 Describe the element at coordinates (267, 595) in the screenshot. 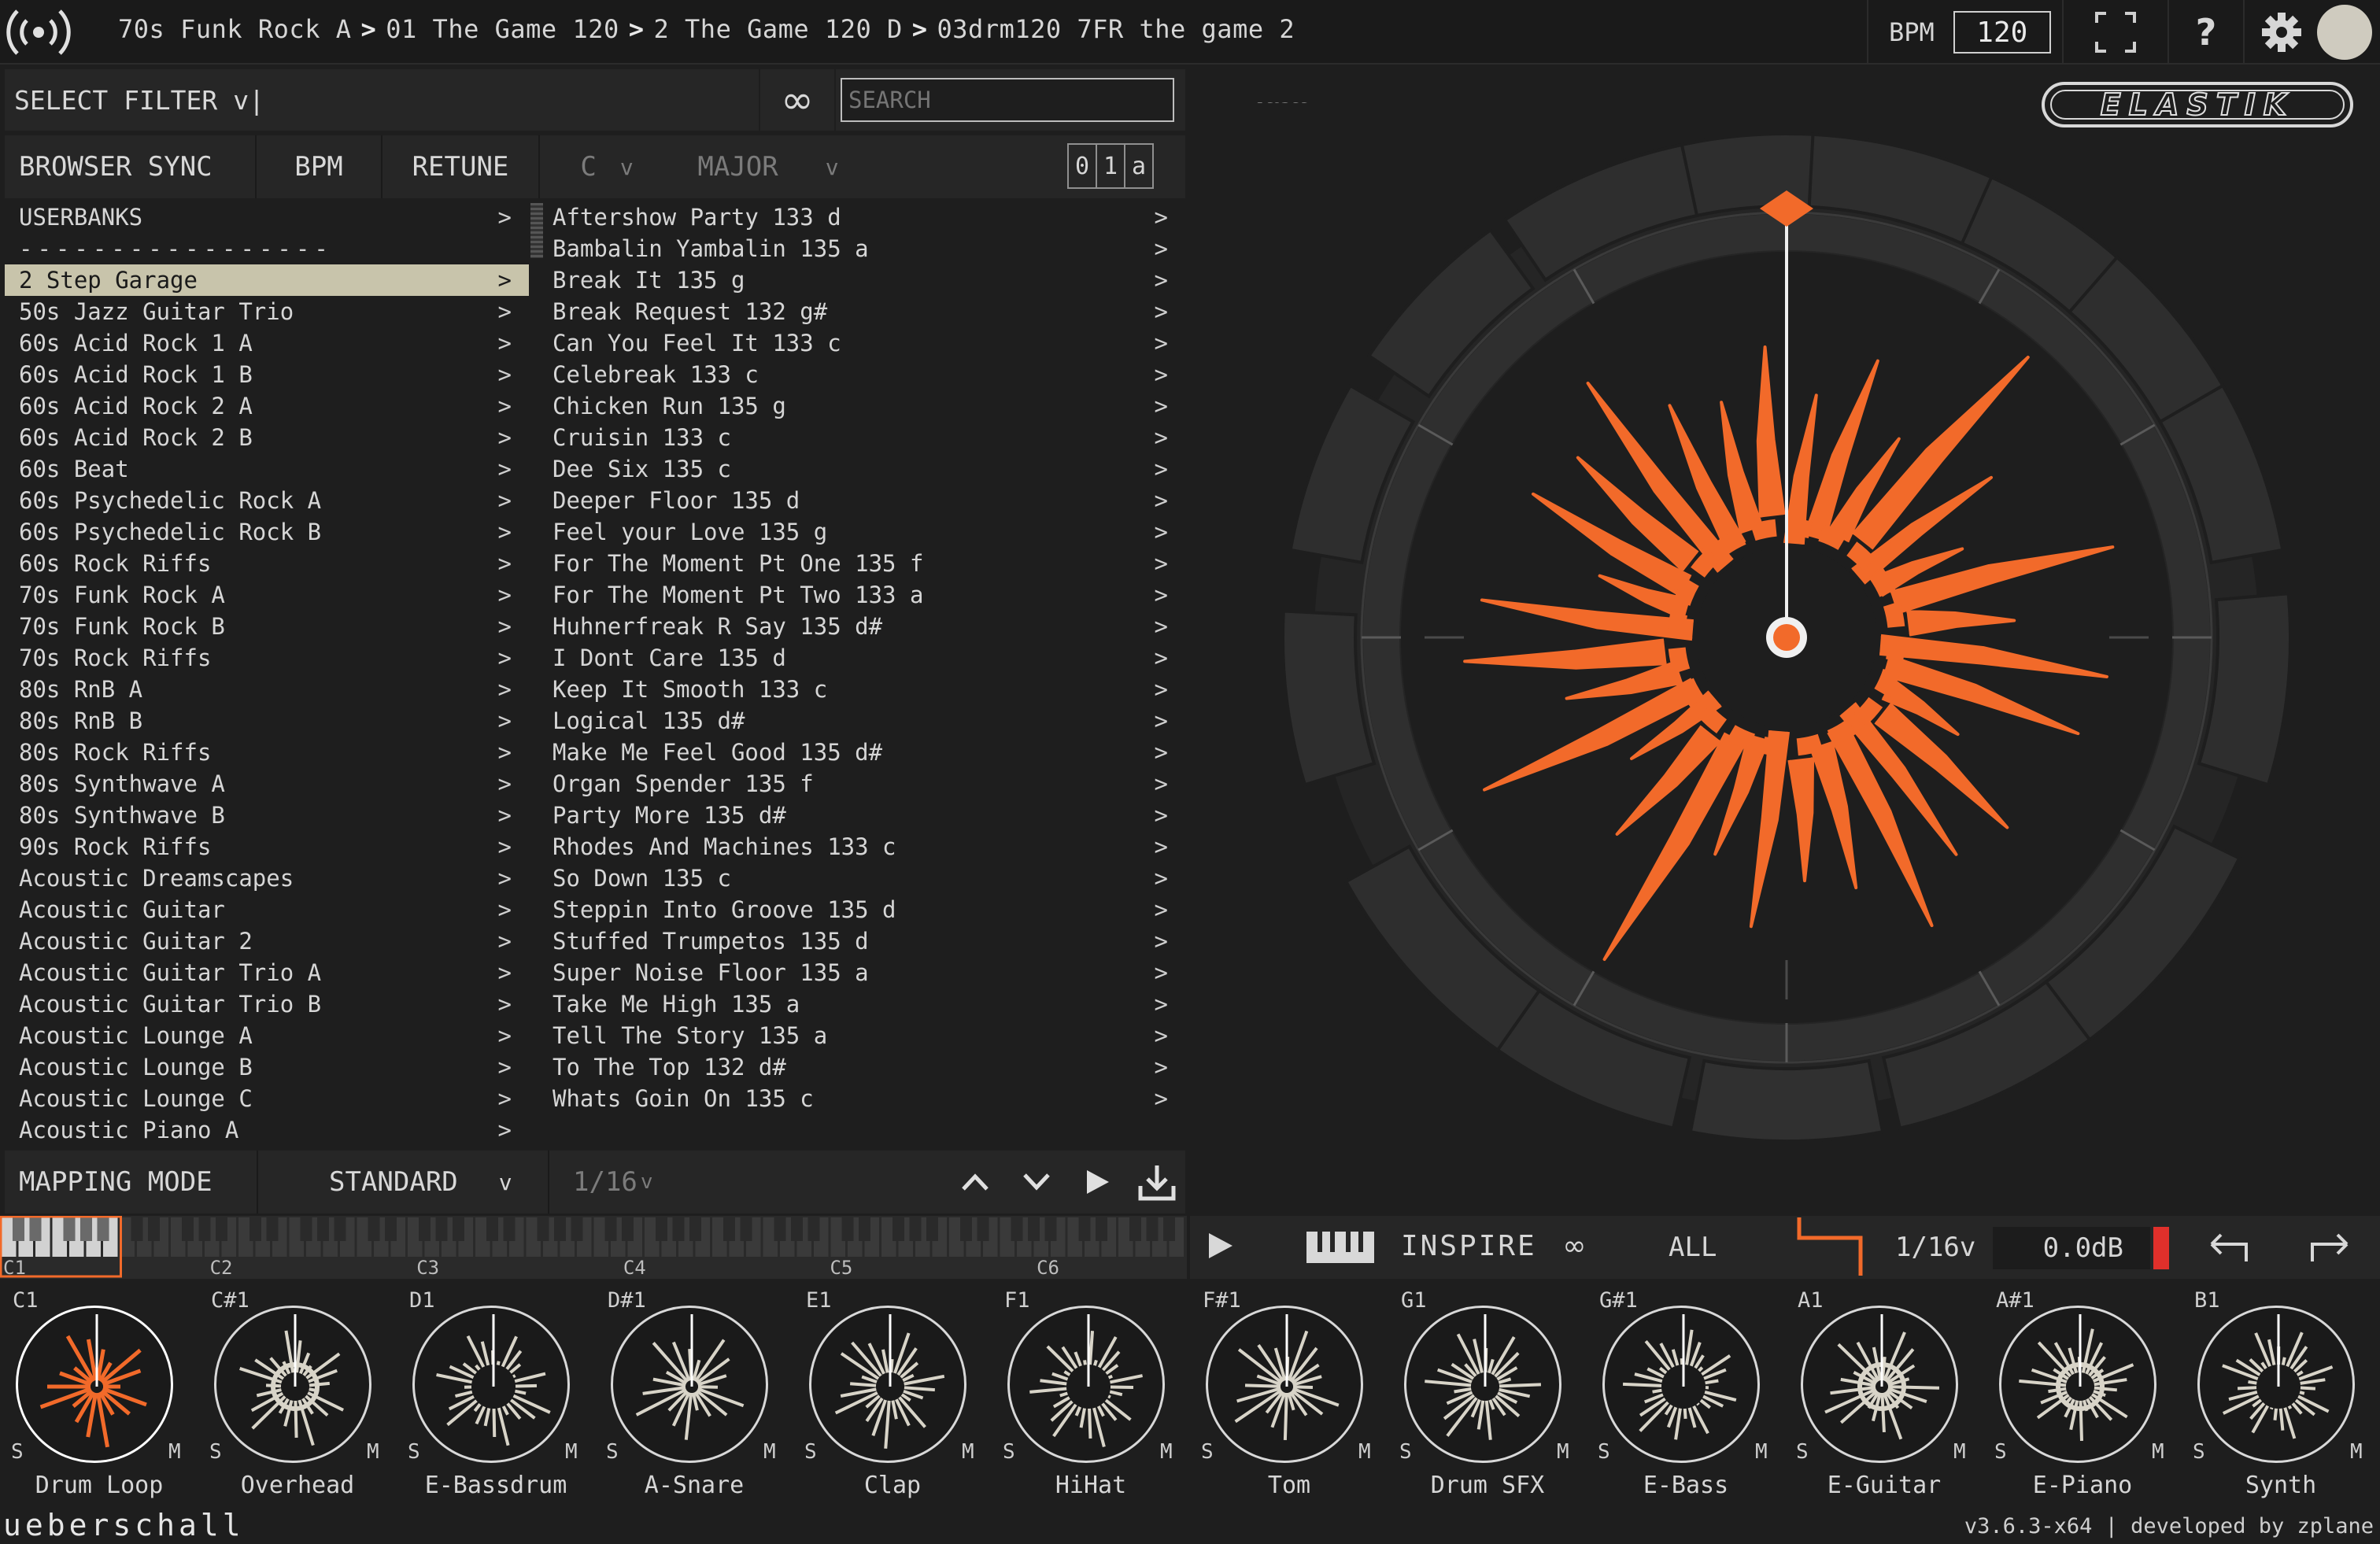

I see `userbank-item: 70s Funk Rock A >` at that location.